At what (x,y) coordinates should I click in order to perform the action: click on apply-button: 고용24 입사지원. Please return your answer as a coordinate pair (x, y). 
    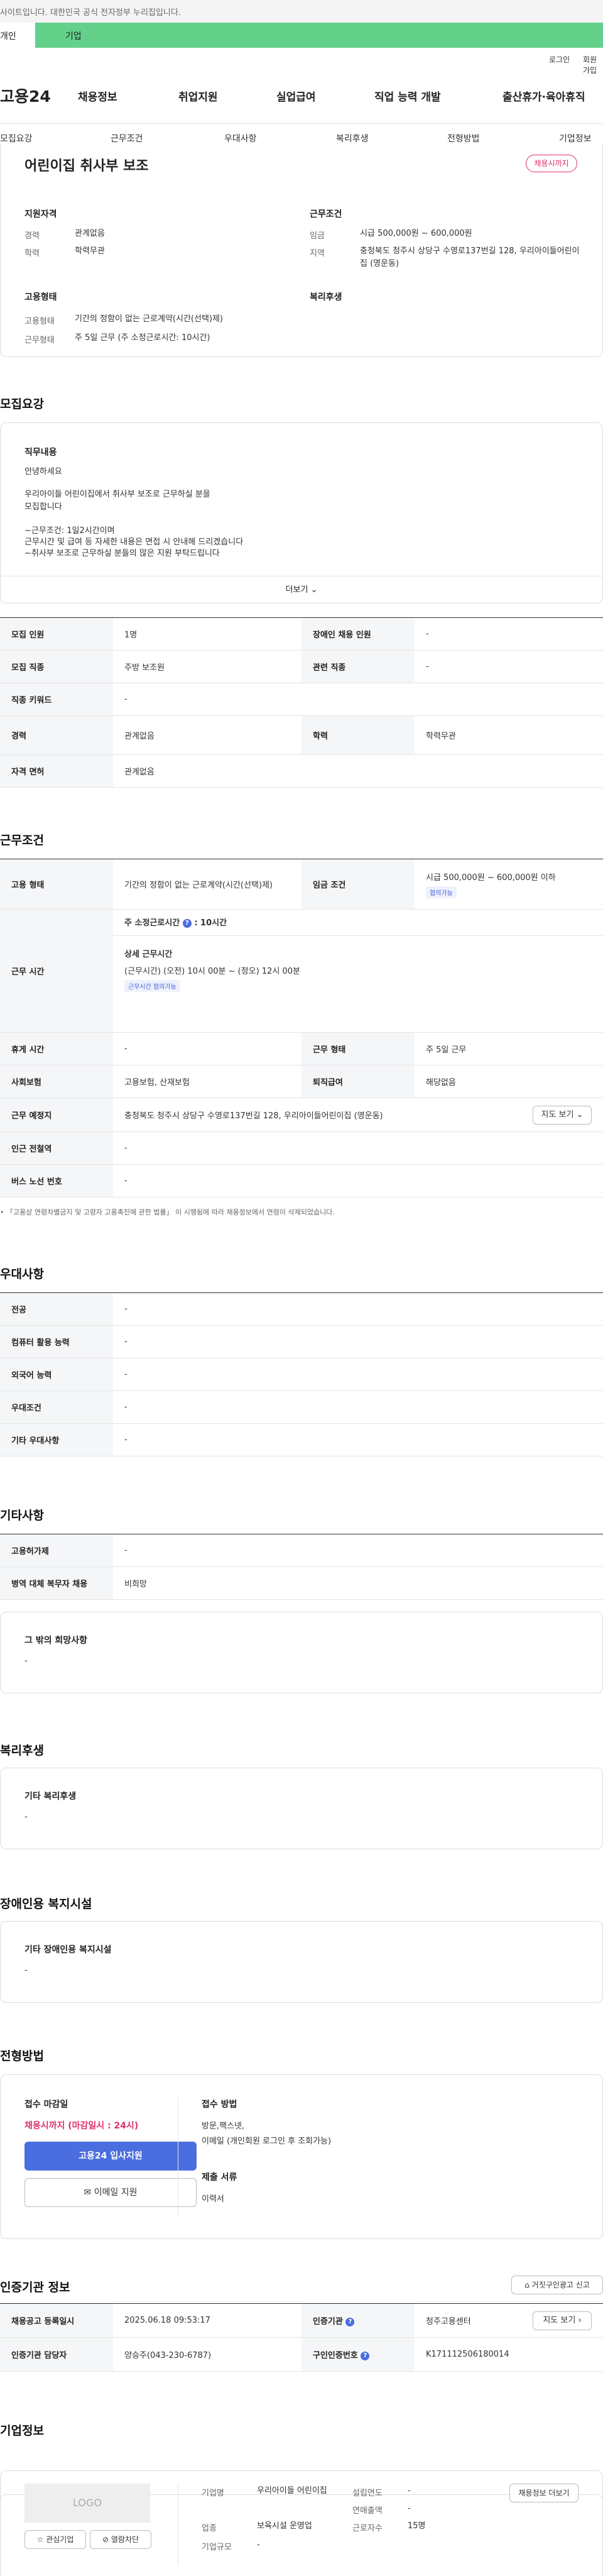
    Looking at the image, I should click on (110, 2156).